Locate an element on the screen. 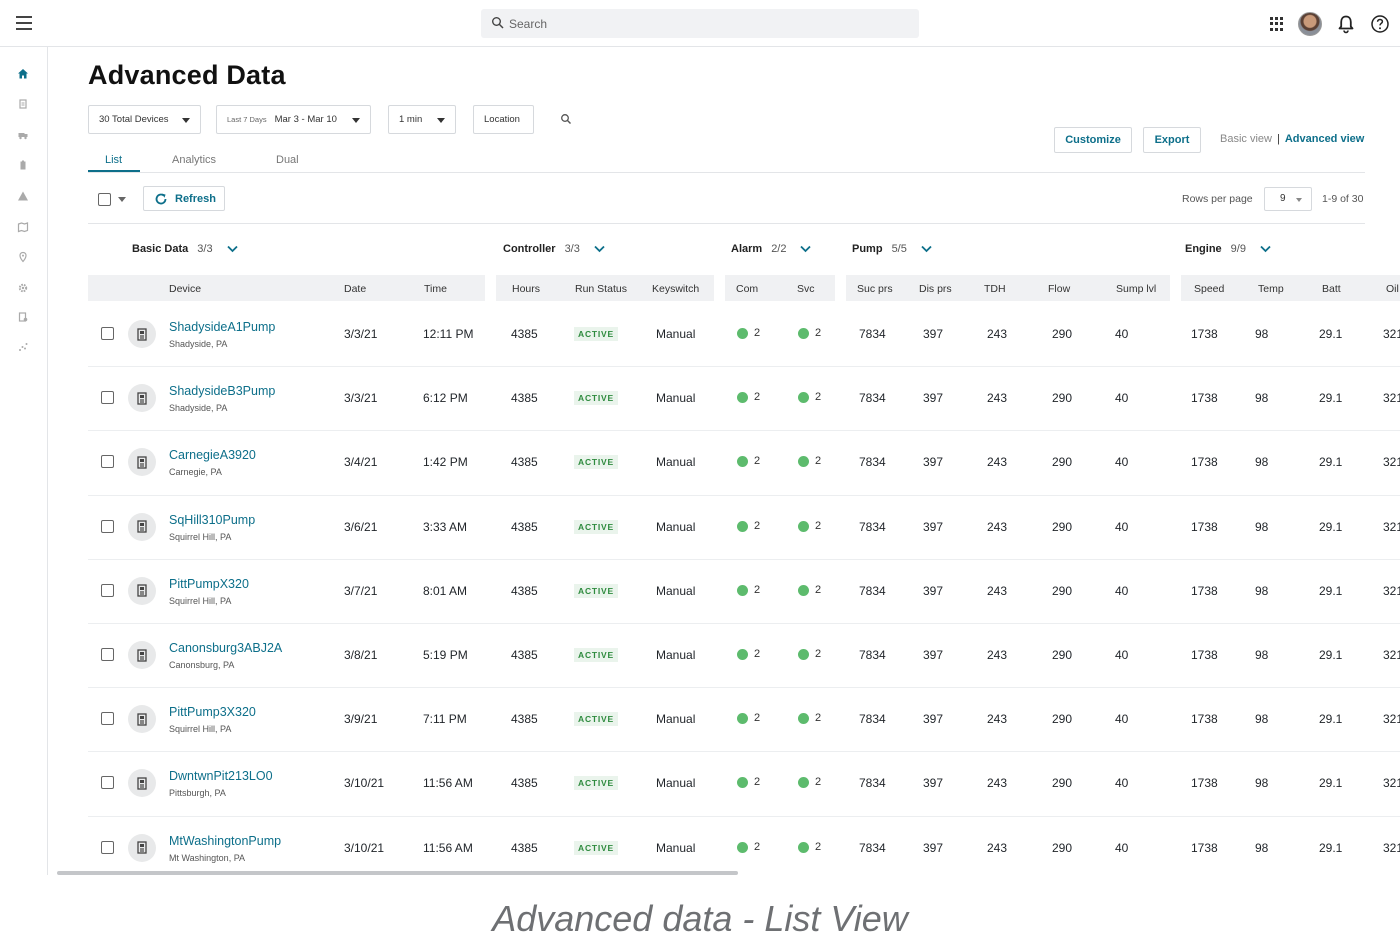 Image resolution: width=1400 pixels, height=934 pixels. column-header-suc-prs: Suc prs is located at coordinates (875, 289).